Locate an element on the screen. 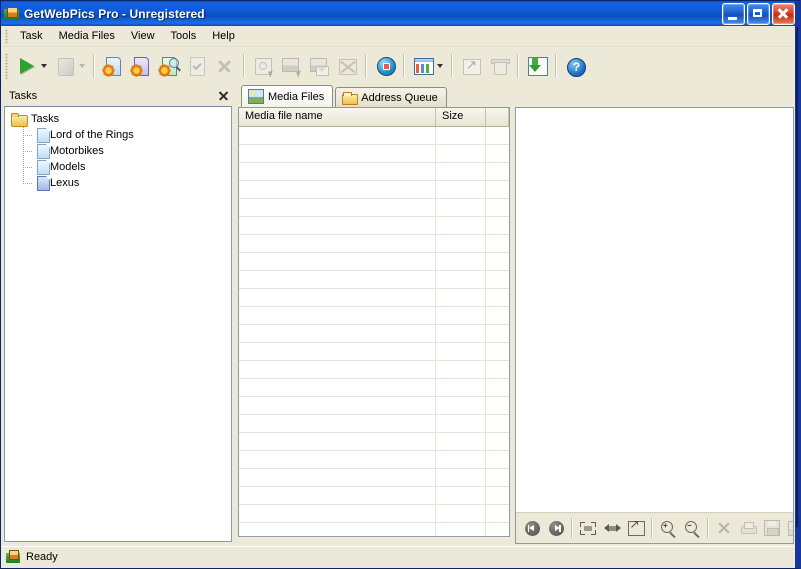 The height and width of the screenshot is (569, 801). menu-item-view: View is located at coordinates (143, 36).